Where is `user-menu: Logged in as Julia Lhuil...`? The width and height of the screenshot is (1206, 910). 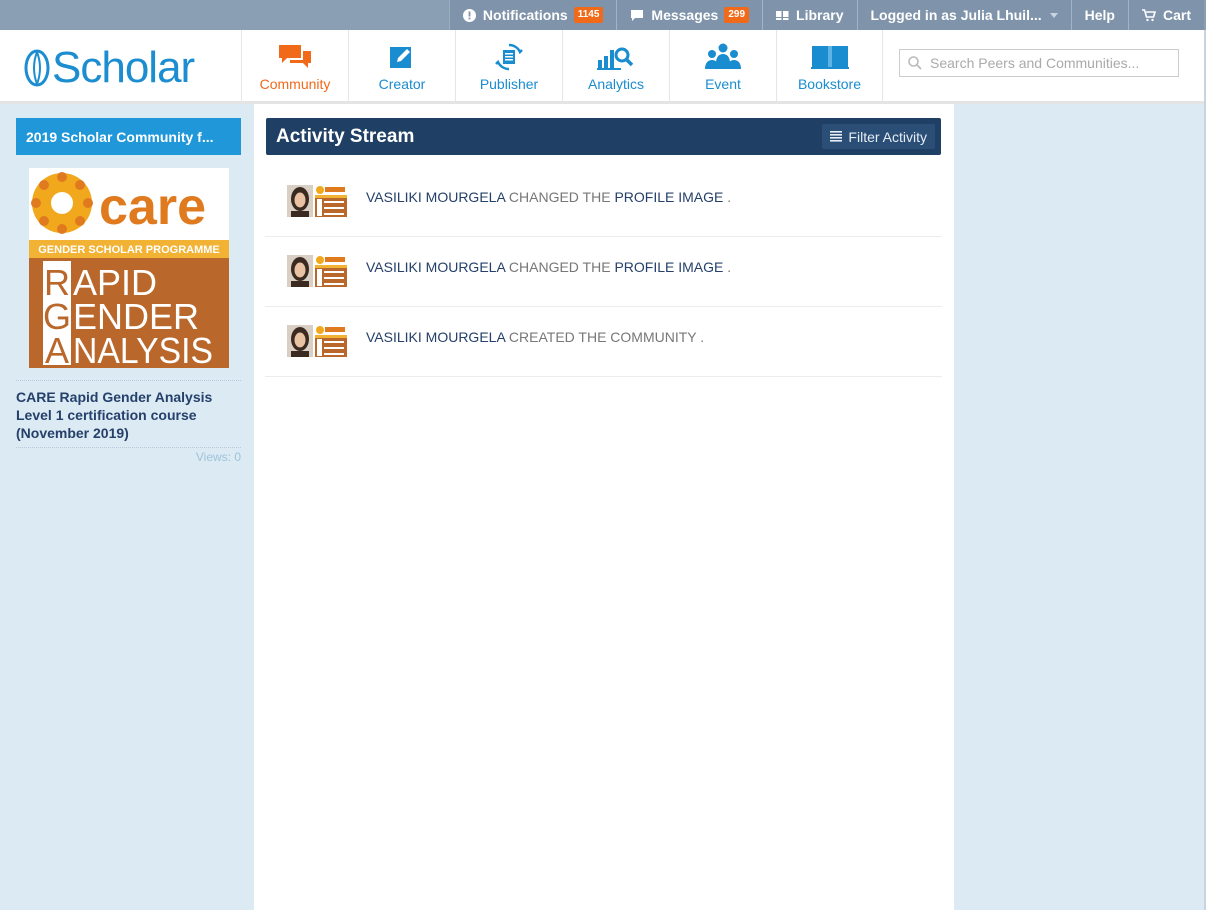
user-menu: Logged in as Julia Lhuil... is located at coordinates (963, 15).